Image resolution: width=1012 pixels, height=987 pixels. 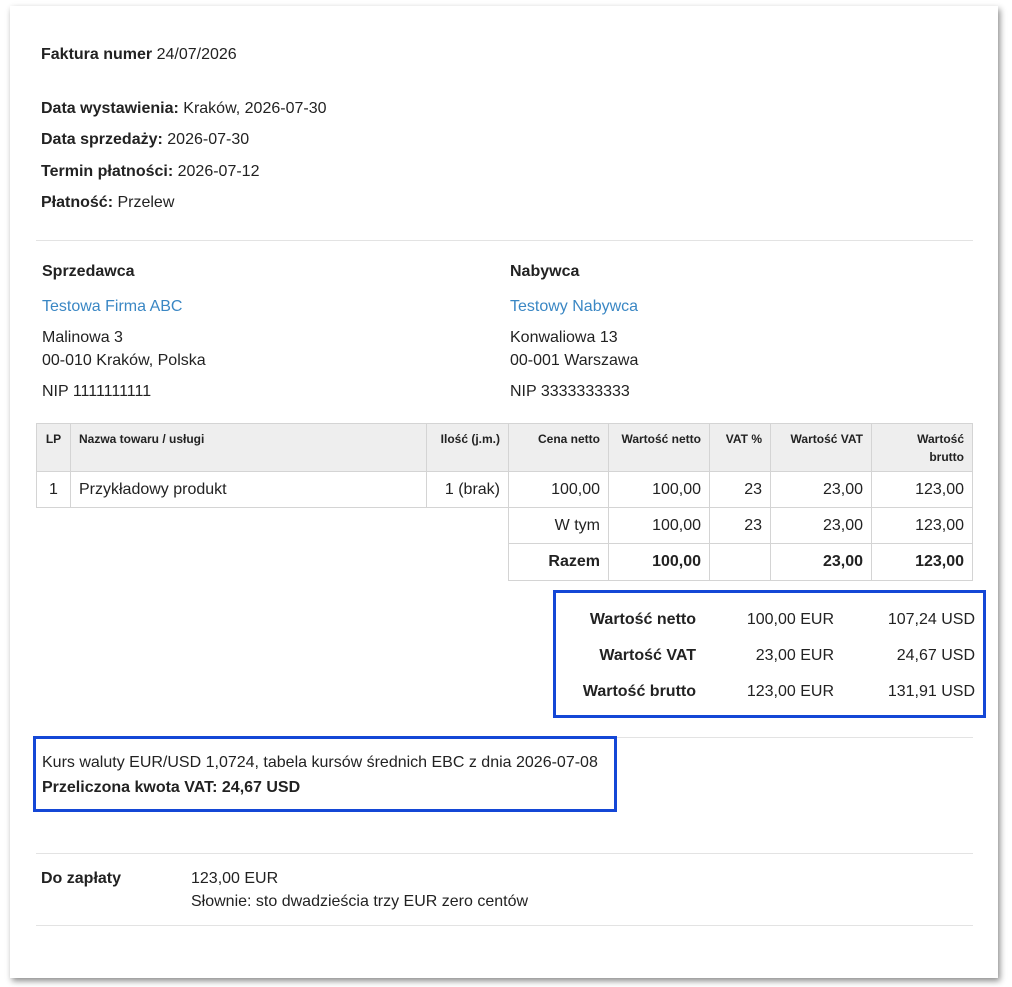 I want to click on row-lp: 1, so click(x=53, y=489).